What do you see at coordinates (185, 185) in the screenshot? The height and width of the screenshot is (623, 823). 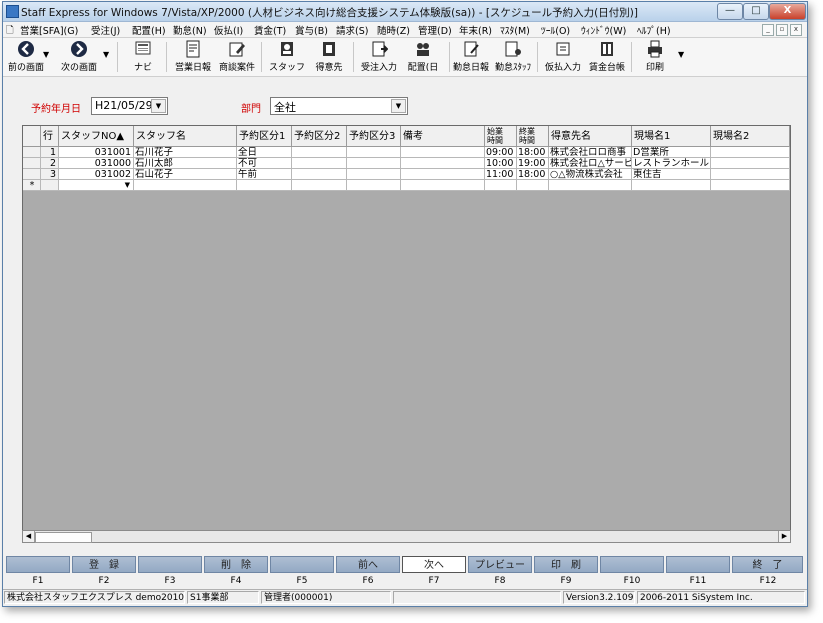 I see `cell-staff-name` at bounding box center [185, 185].